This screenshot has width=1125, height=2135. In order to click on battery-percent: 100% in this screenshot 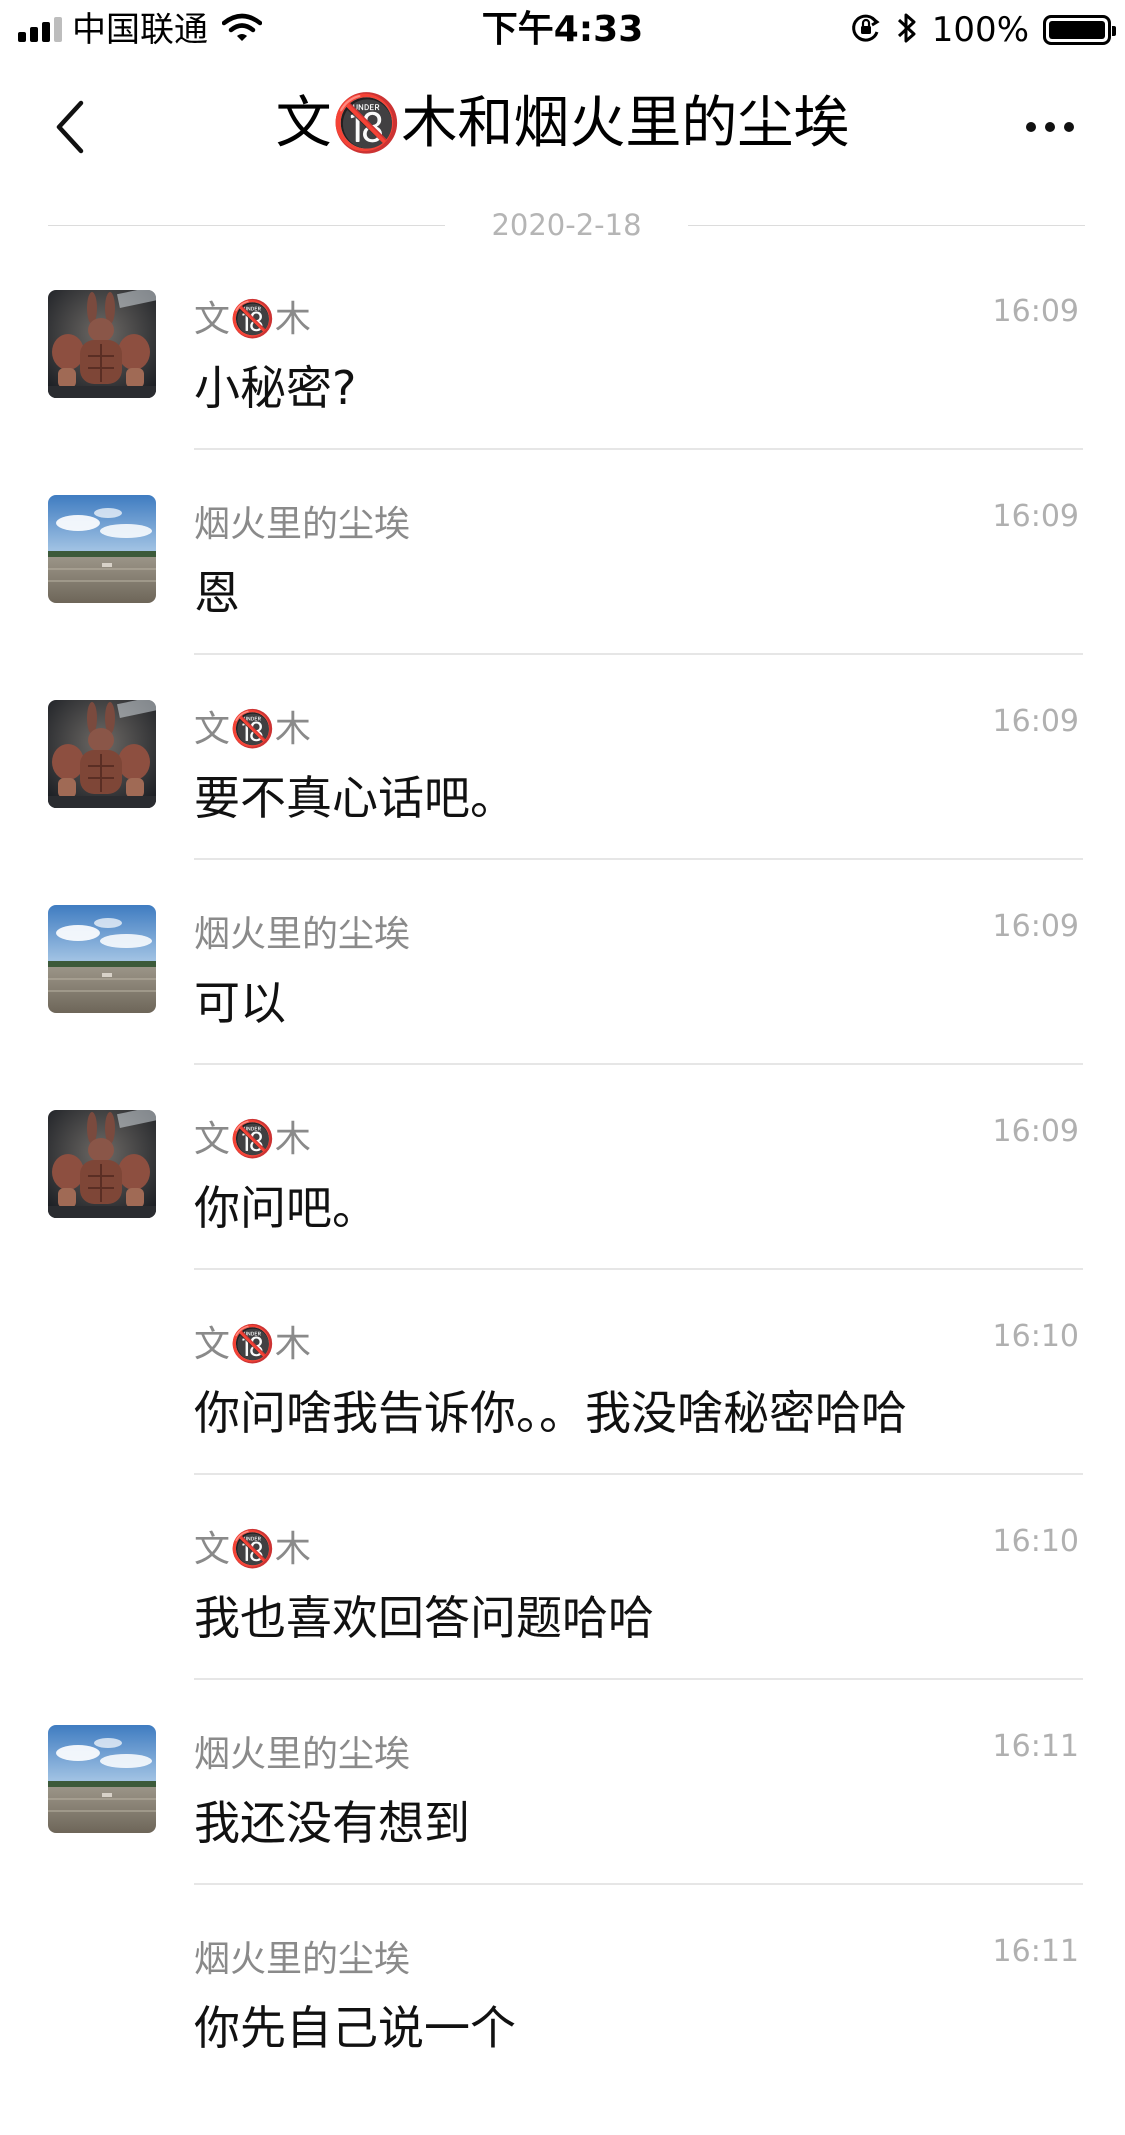, I will do `click(980, 30)`.